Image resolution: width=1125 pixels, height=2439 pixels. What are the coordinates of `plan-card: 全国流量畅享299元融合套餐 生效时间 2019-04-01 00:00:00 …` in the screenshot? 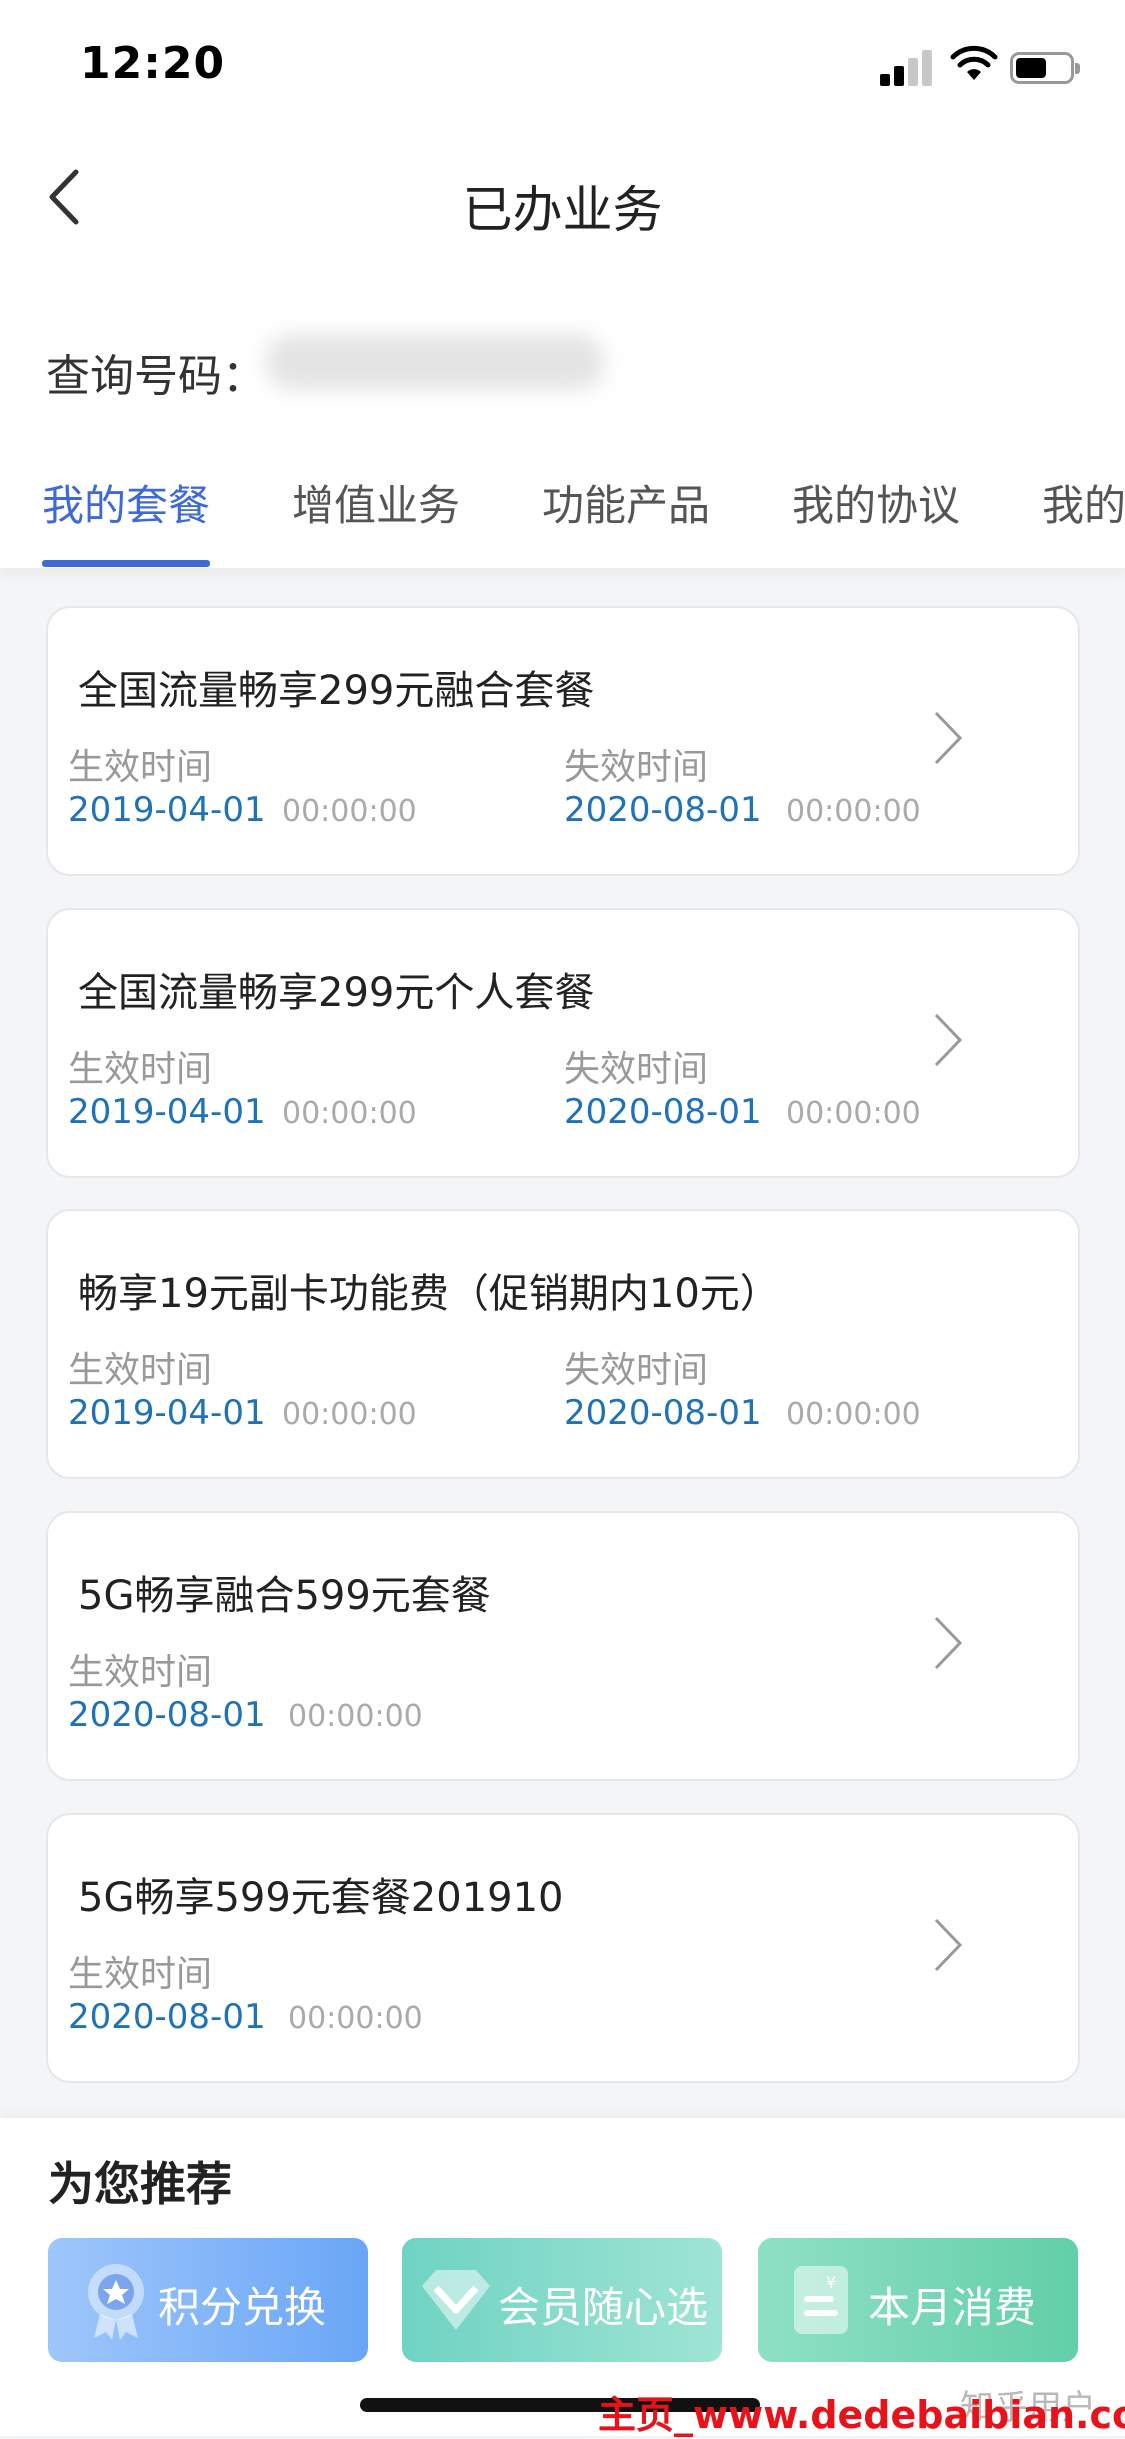 It's located at (563, 741).